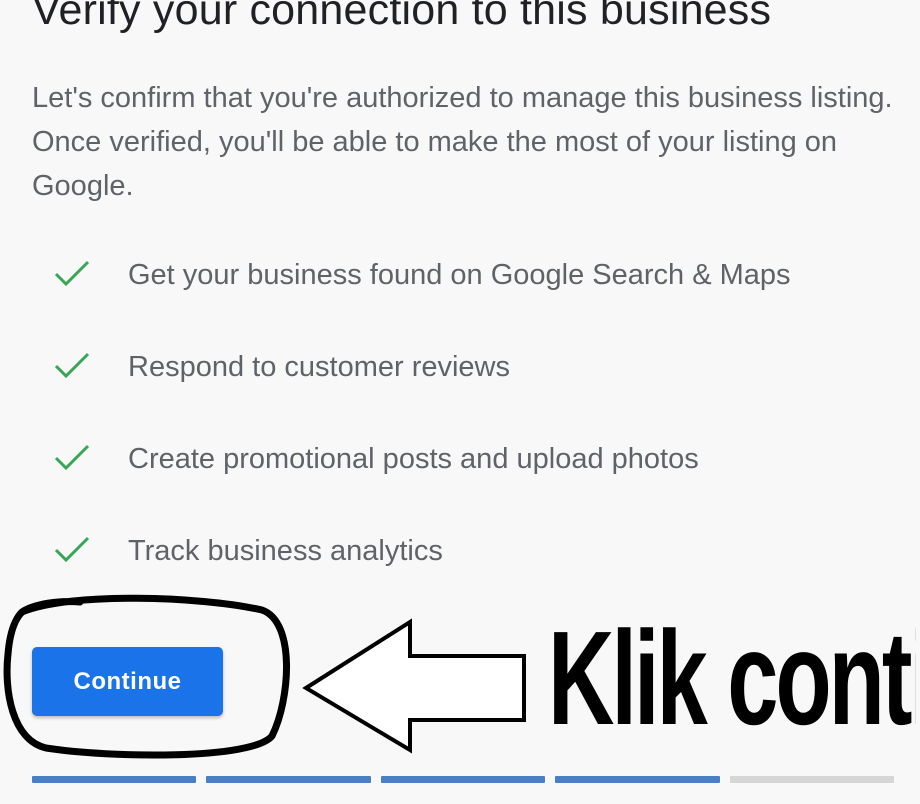  I want to click on outline-arrow-left-icon, so click(414, 686).